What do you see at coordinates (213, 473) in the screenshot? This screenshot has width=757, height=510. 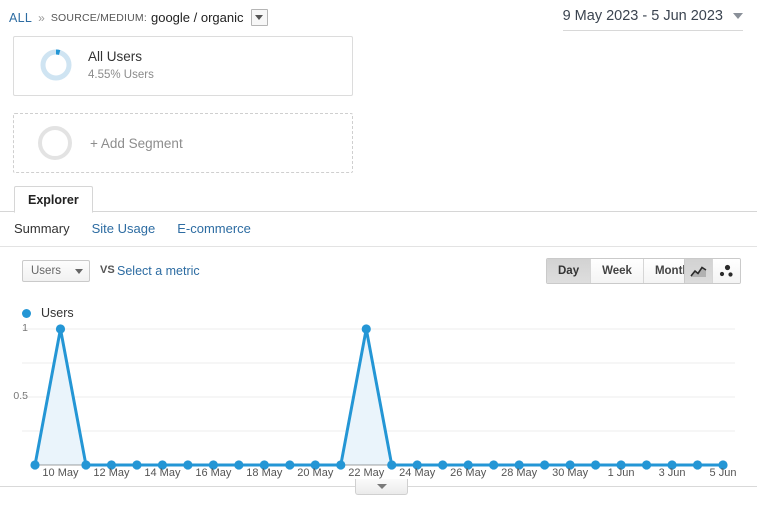 I see `x-axis-tick-label: 16 May` at bounding box center [213, 473].